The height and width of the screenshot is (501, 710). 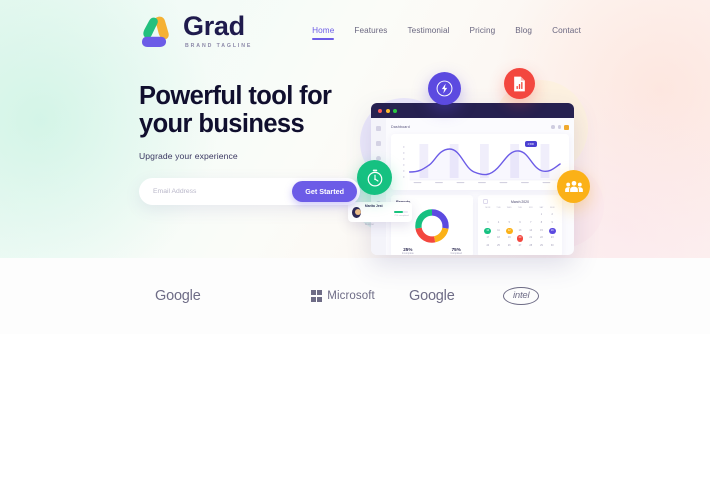 What do you see at coordinates (223, 192) in the screenshot?
I see `email-input` at bounding box center [223, 192].